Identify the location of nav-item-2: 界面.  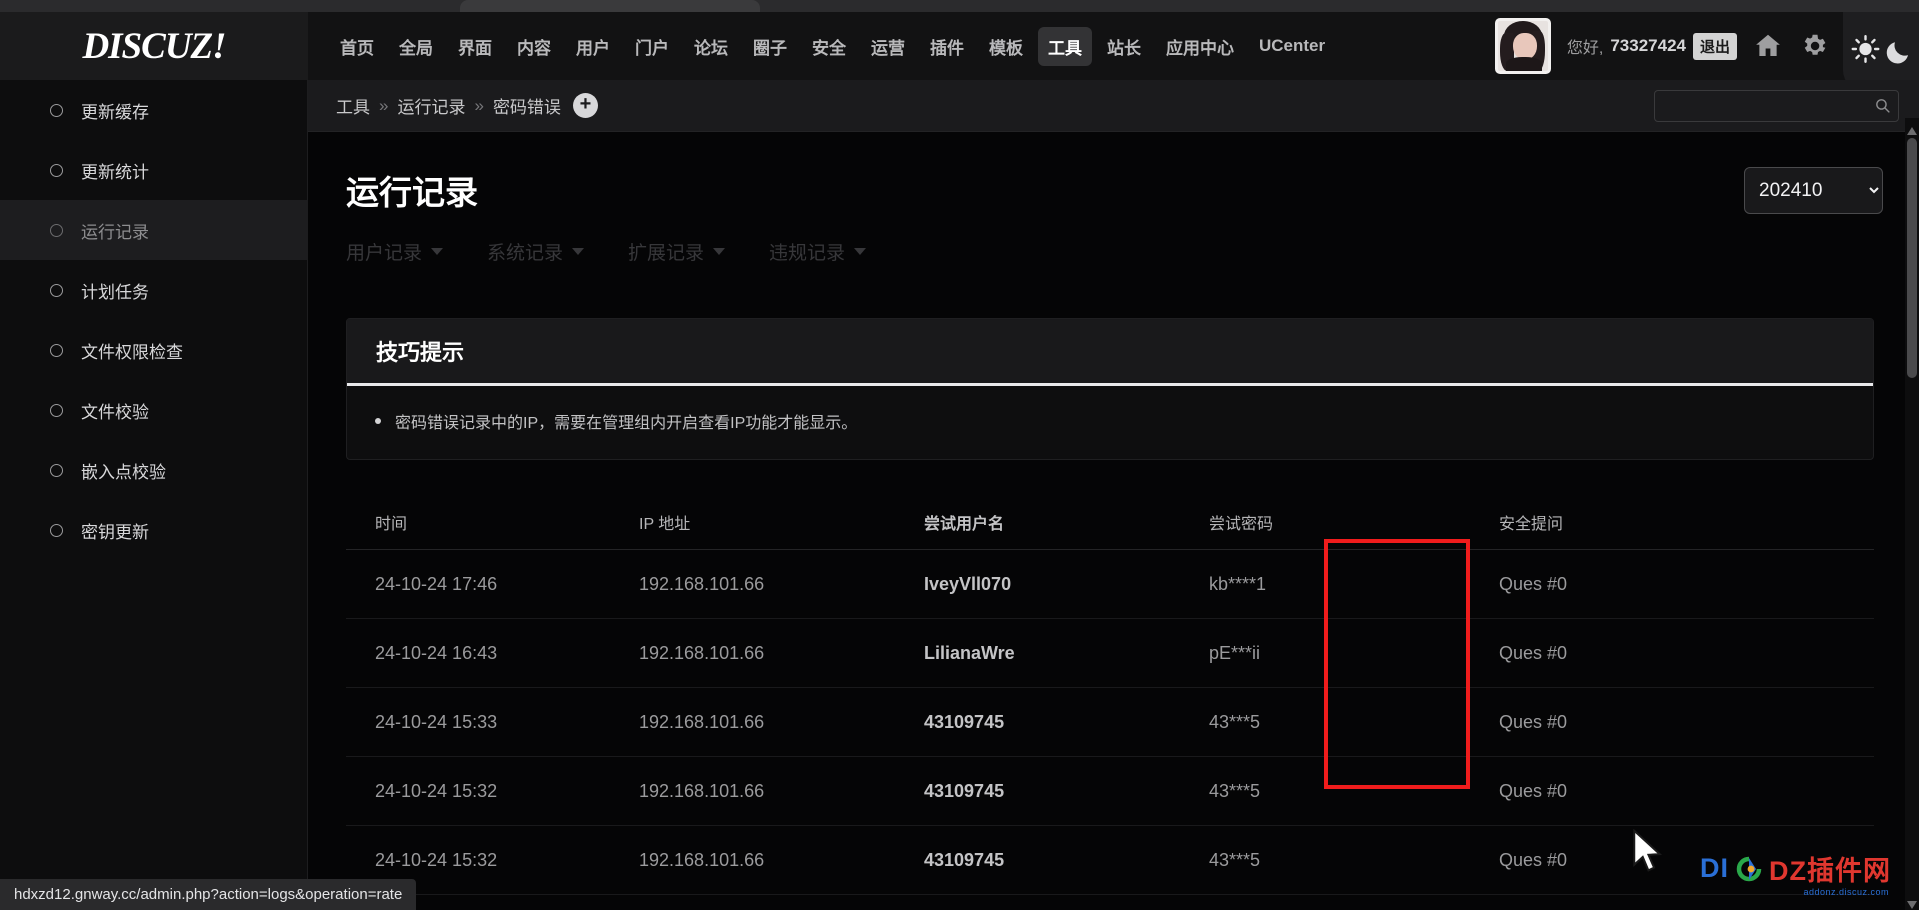
(475, 46).